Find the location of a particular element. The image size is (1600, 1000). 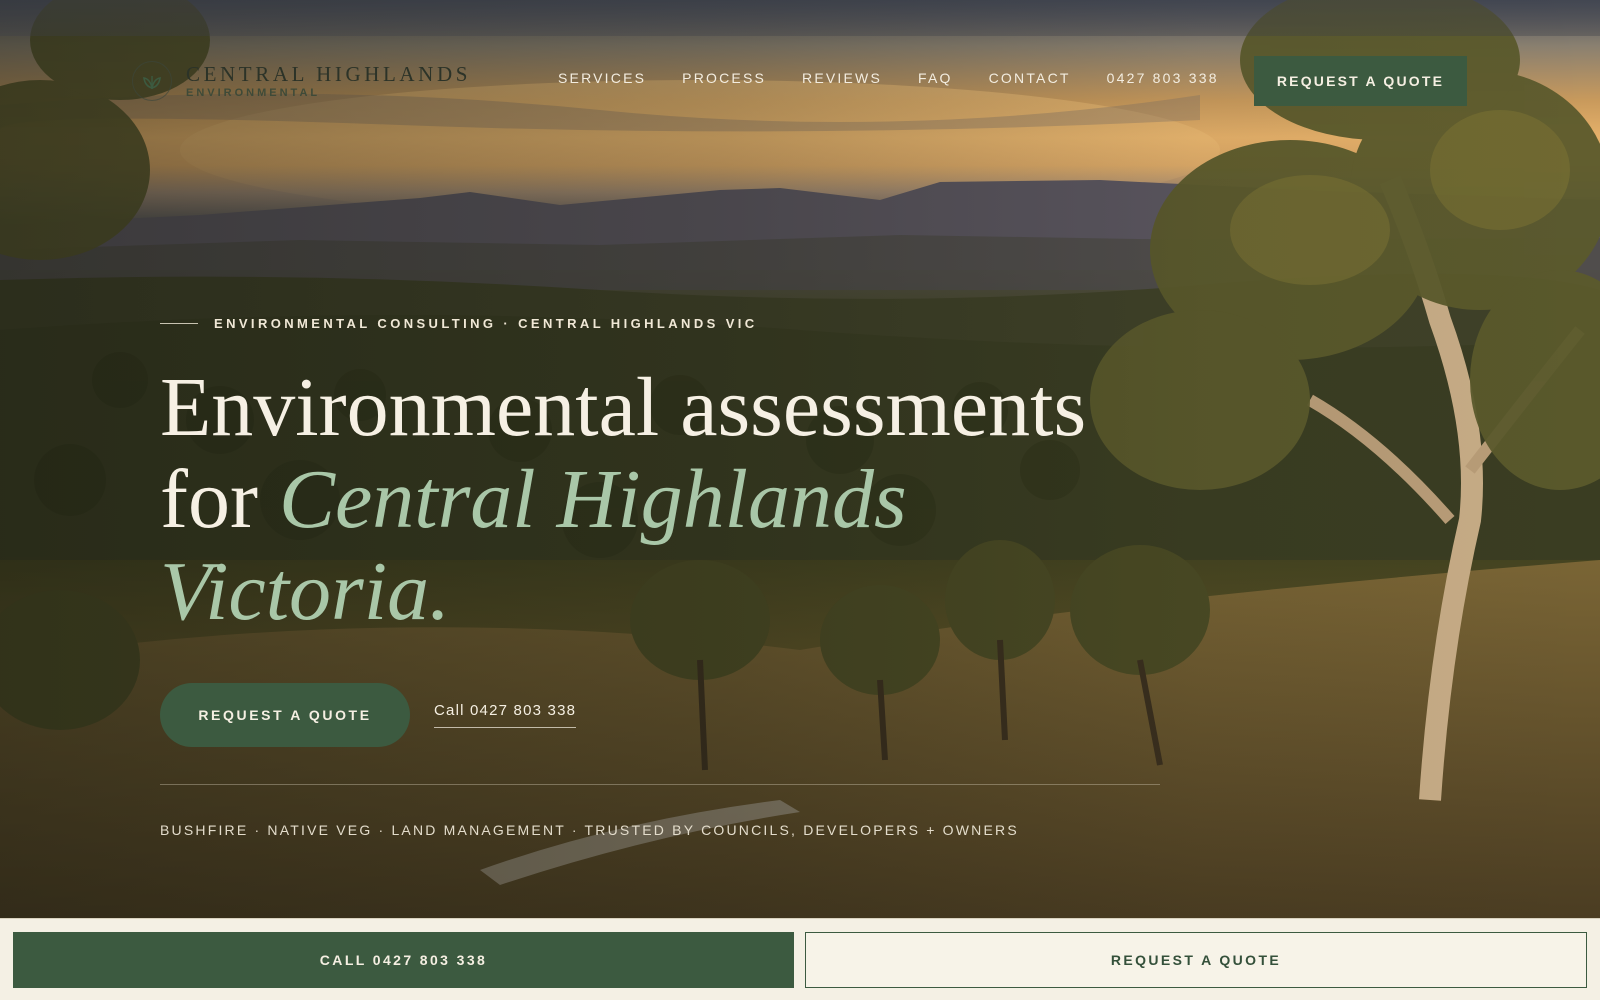

headline-emphasis-1: Central Highlands is located at coordinates (592, 499).